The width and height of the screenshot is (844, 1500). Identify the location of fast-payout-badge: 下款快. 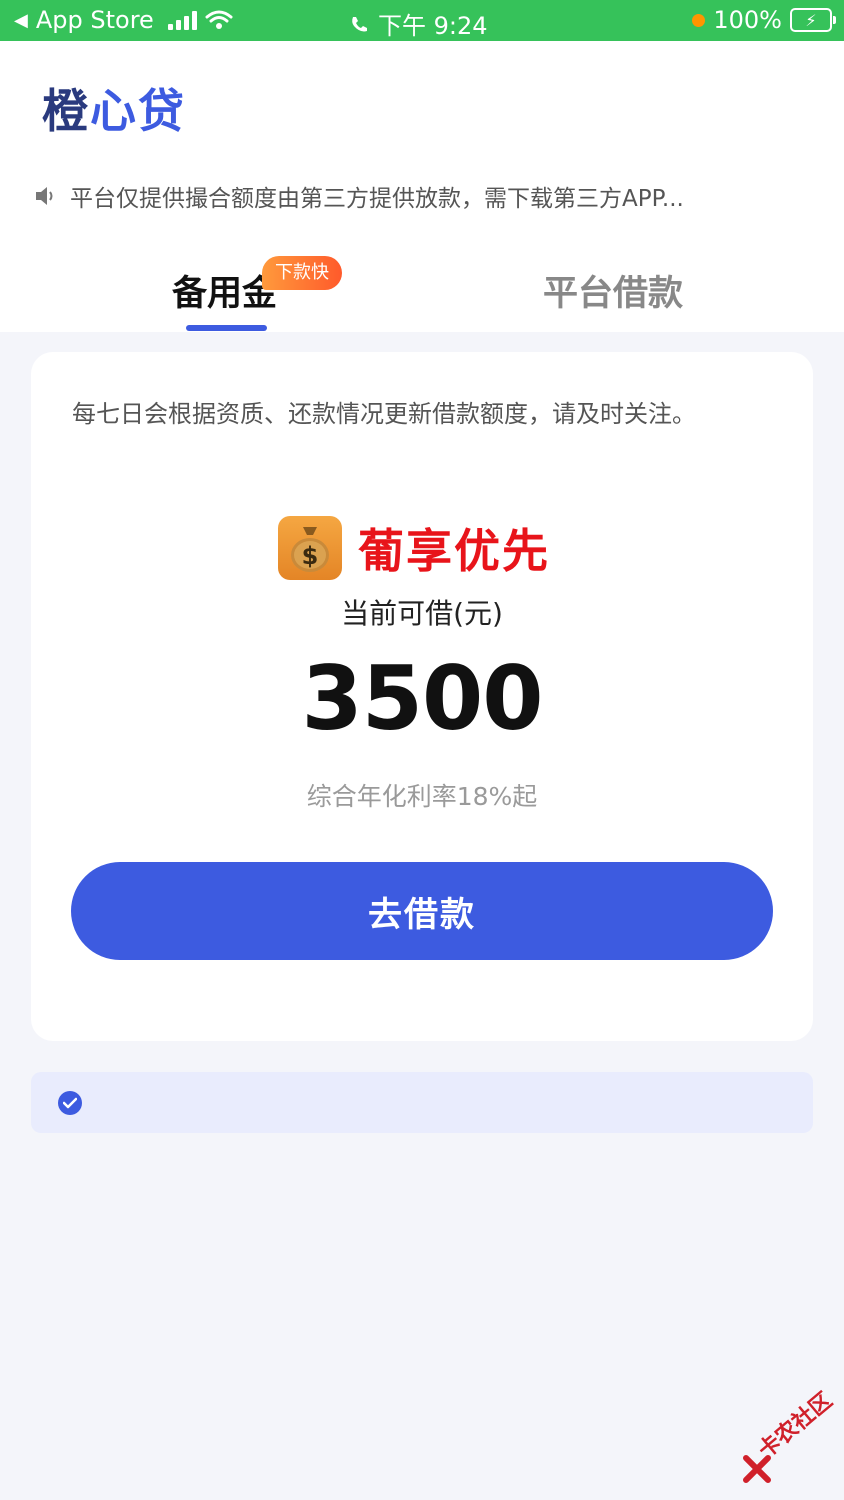
(302, 273).